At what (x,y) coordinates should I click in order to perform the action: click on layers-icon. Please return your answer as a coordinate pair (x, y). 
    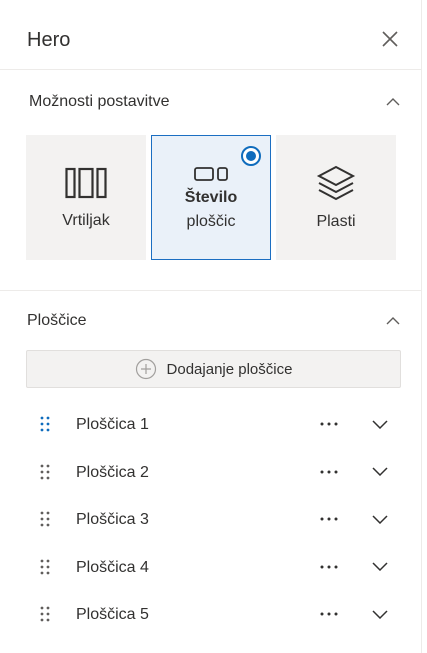
    Looking at the image, I should click on (336, 183).